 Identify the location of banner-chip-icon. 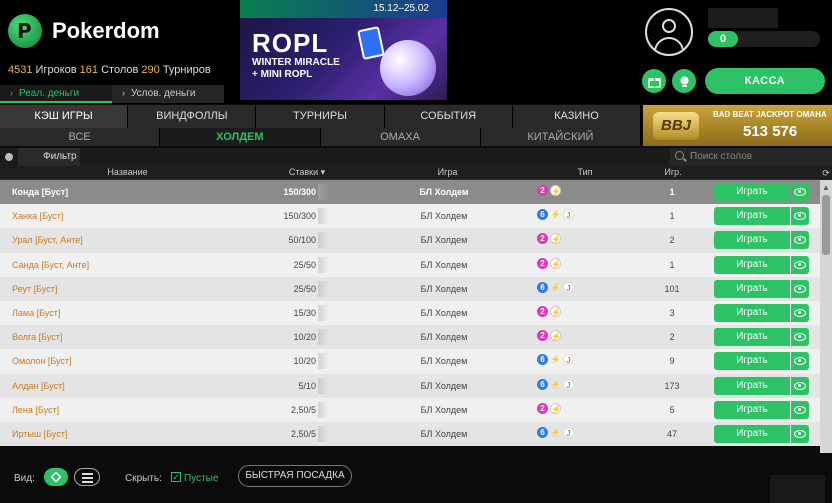
(408, 68).